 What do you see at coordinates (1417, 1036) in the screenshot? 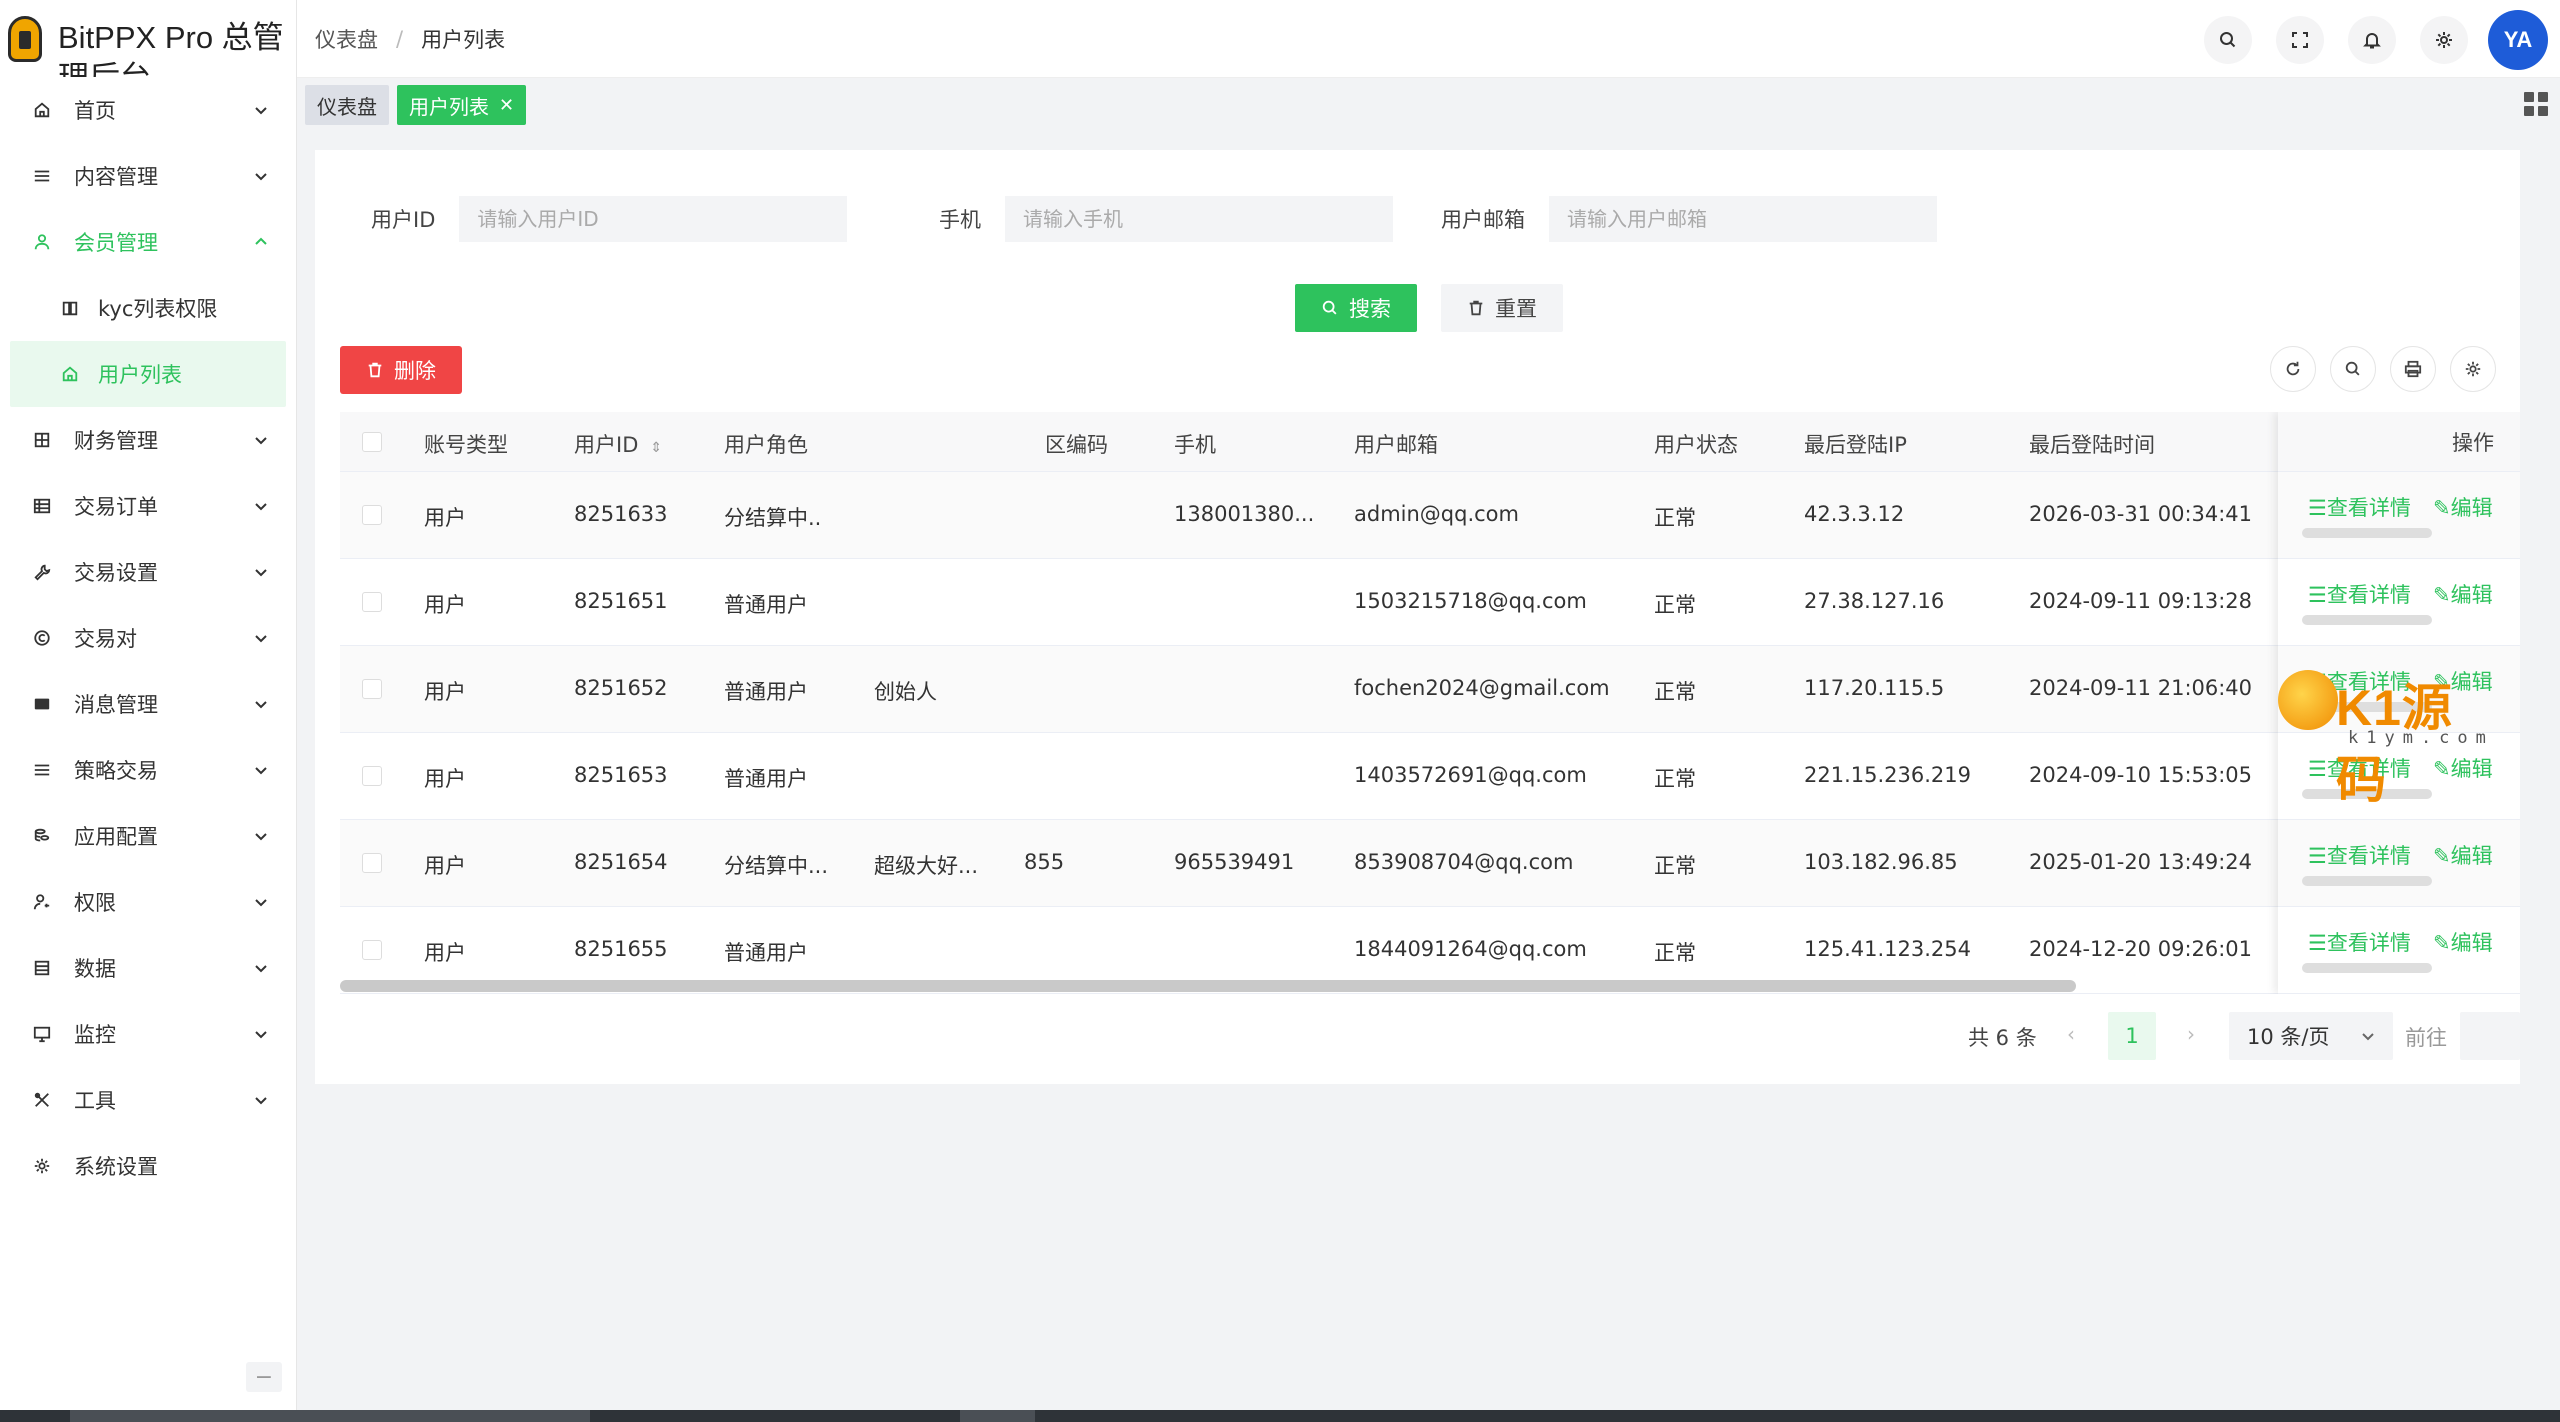
I see `pagination: 共 6 条 ‹ 1 › 10 条/页 前往` at bounding box center [1417, 1036].